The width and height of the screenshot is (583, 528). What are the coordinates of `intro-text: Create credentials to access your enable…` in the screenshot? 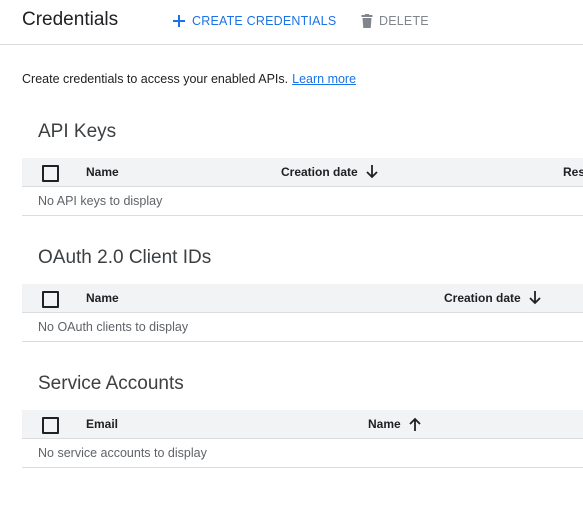 It's located at (189, 79).